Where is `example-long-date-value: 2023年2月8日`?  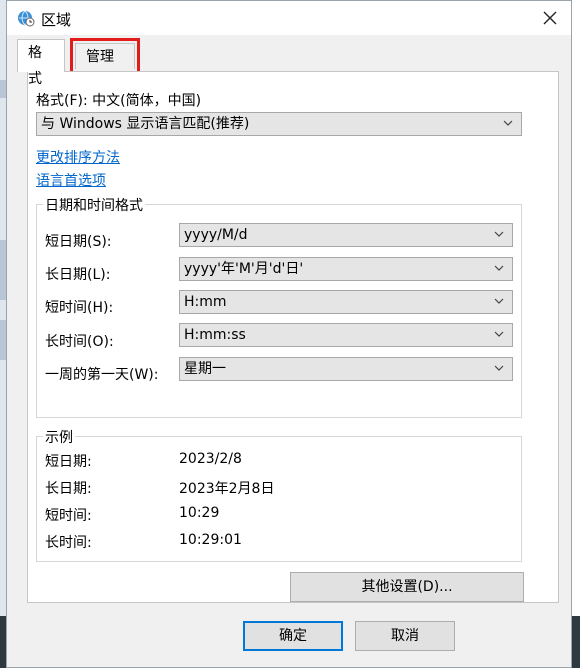 example-long-date-value: 2023年2月8日 is located at coordinates (227, 489).